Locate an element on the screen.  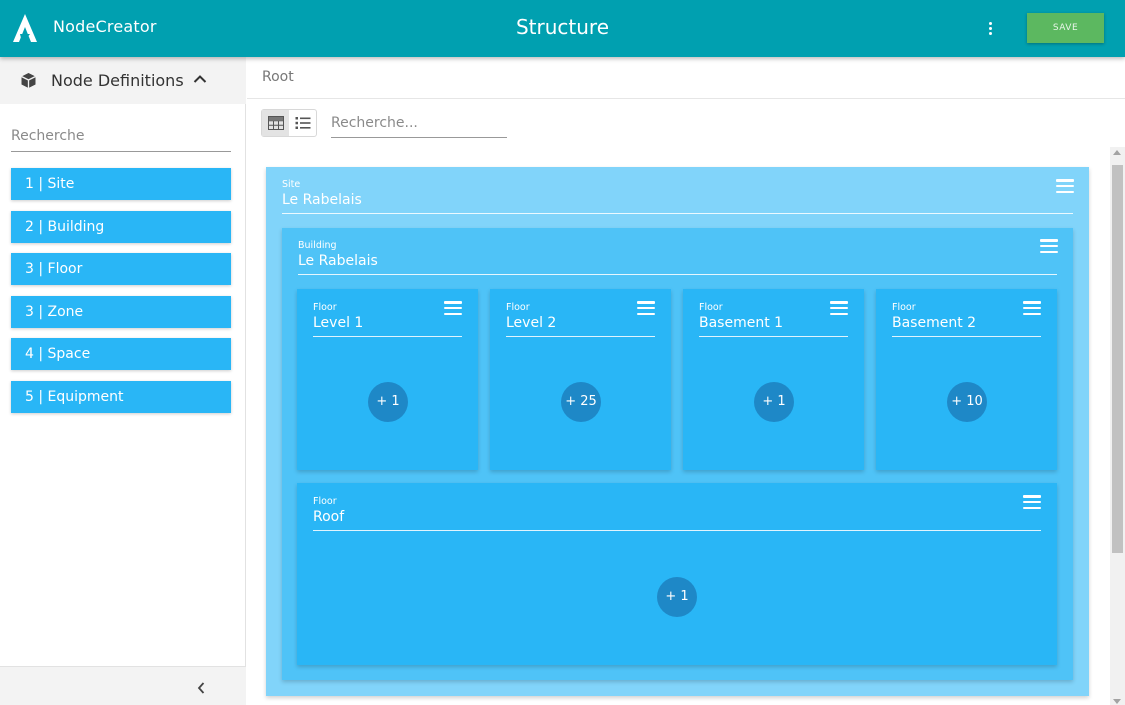
definition-item-equipment: 5 | Equipment is located at coordinates (121, 396).